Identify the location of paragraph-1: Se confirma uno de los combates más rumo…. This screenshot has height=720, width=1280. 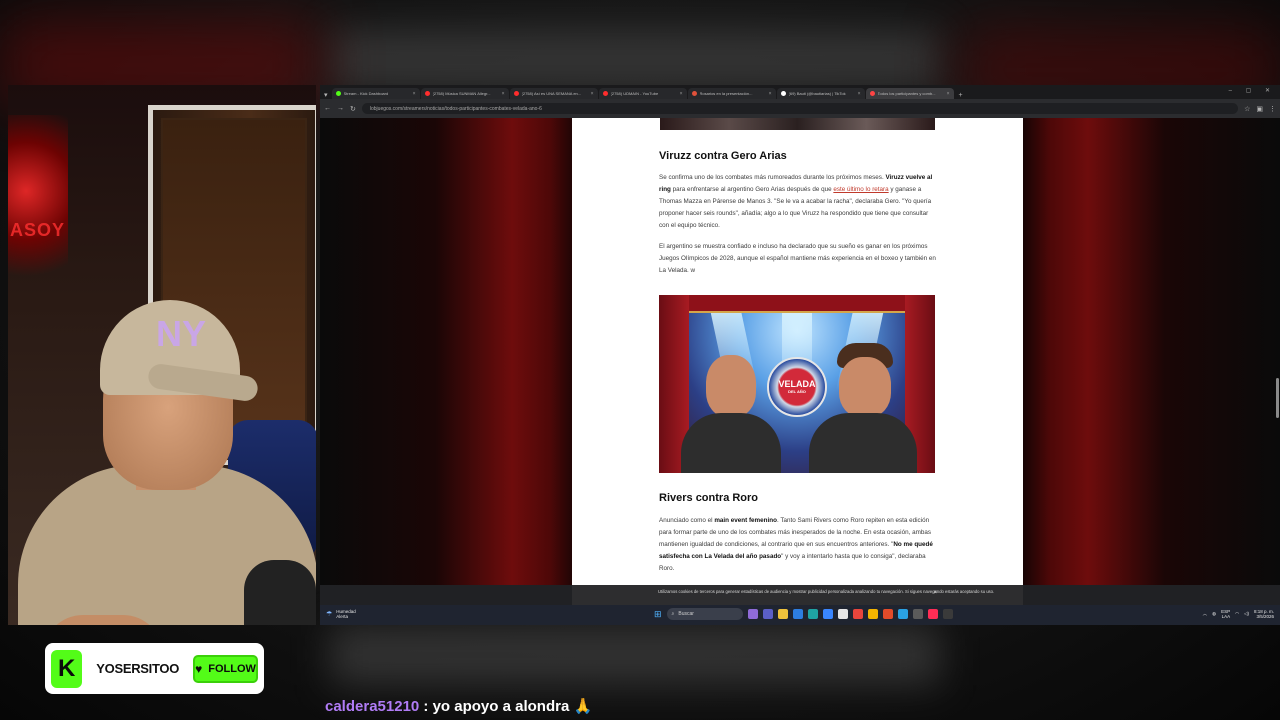
(796, 201).